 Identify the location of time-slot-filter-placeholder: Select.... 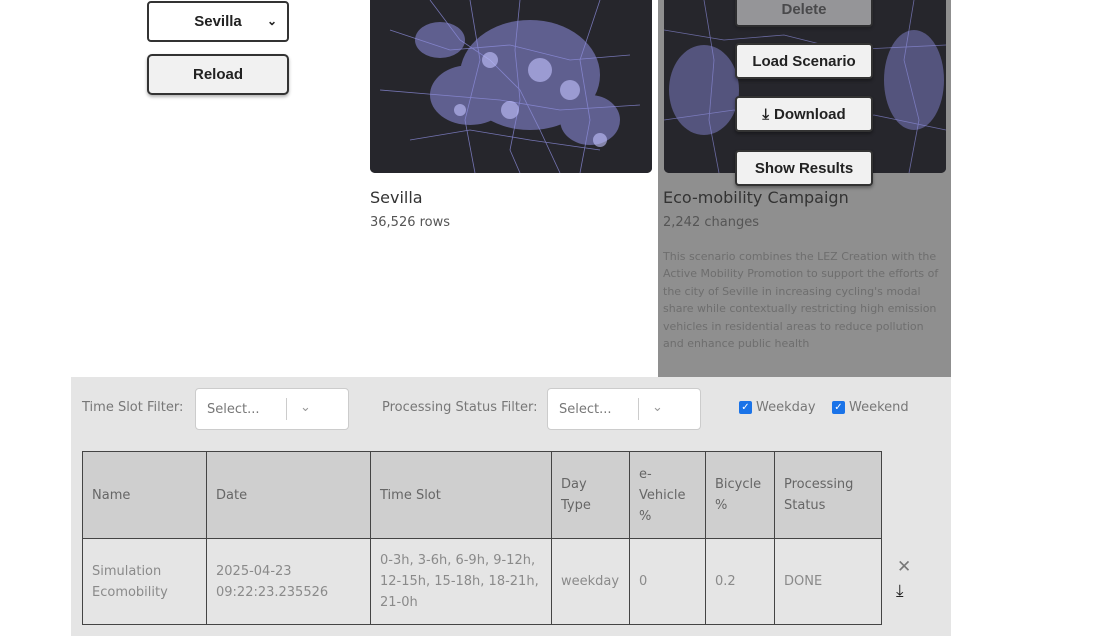
(233, 409).